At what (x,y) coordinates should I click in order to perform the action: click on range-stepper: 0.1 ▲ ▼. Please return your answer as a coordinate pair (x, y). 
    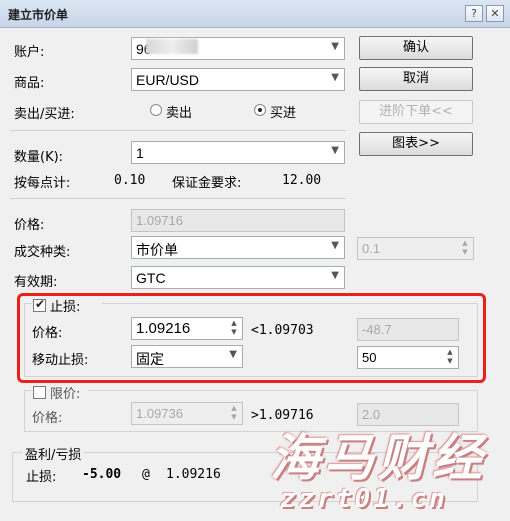
    Looking at the image, I should click on (415, 248).